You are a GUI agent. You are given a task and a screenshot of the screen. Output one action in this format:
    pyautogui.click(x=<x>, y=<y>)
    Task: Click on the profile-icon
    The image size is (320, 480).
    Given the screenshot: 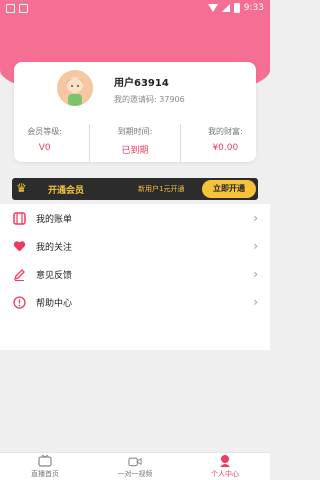 What is the action you would take?
    pyautogui.click(x=225, y=461)
    